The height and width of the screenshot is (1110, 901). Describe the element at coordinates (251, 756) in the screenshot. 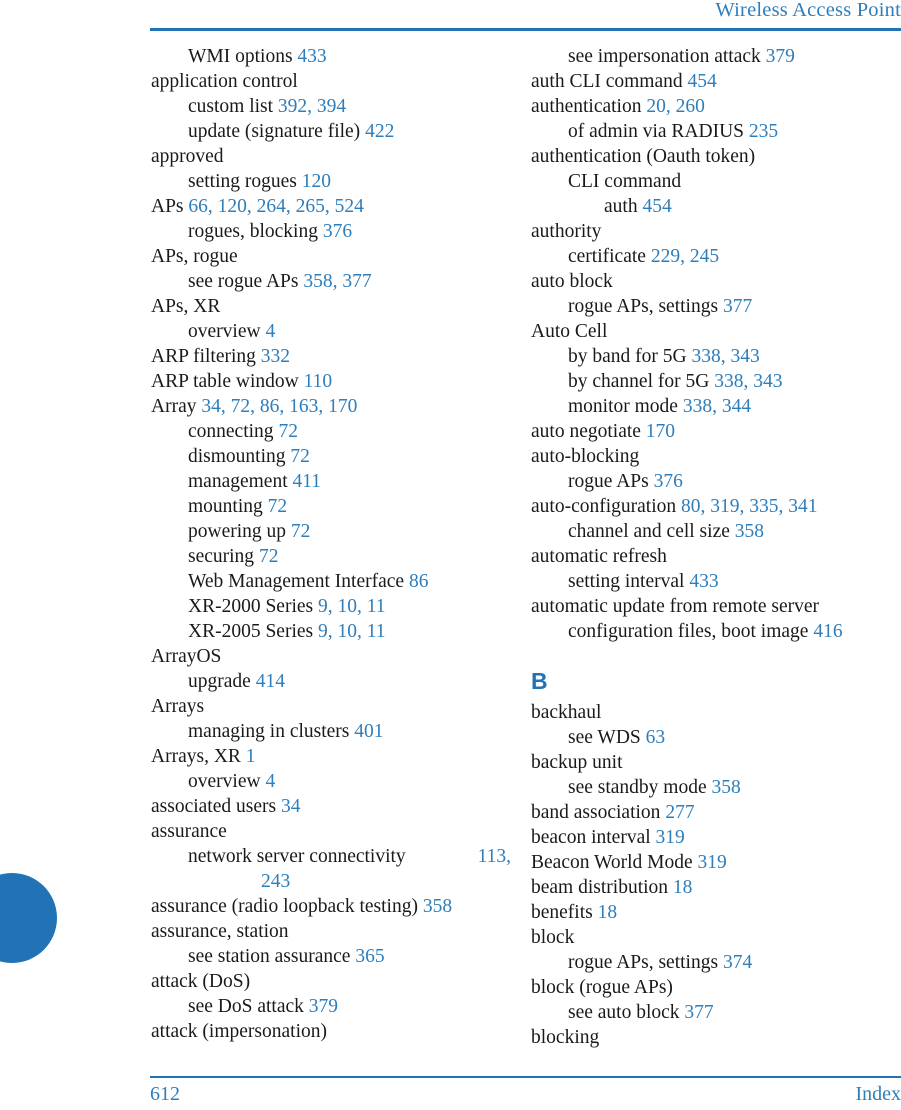

I see `index-entry-page-numbers: 1` at that location.